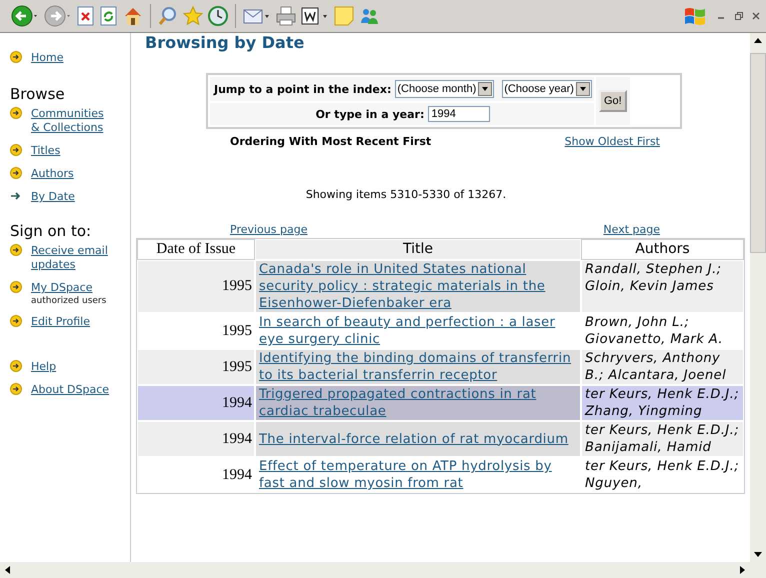 This screenshot has height=578, width=766. What do you see at coordinates (612, 141) in the screenshot?
I see `show-oldest-link: Show Oldest First` at bounding box center [612, 141].